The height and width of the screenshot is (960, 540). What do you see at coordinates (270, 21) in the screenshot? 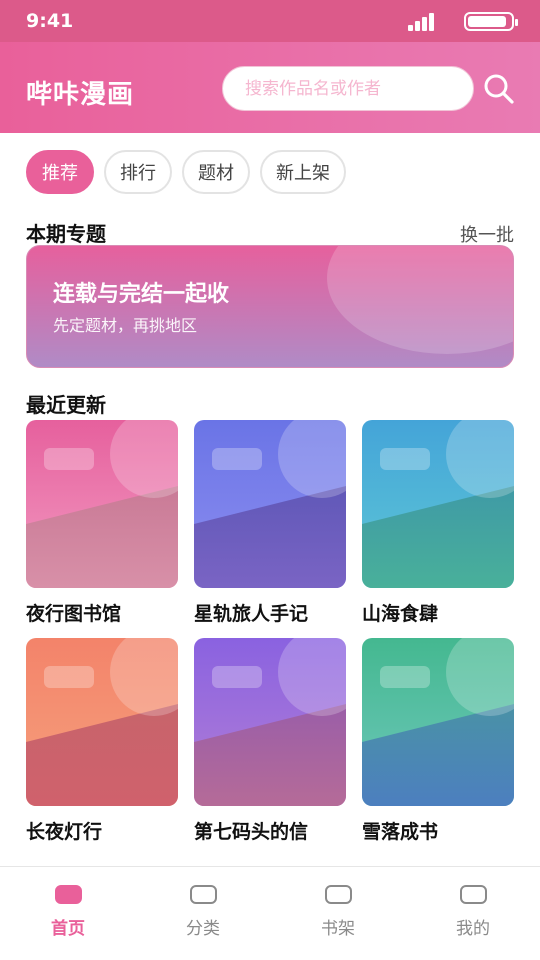
I see `status-bar: 9:41` at bounding box center [270, 21].